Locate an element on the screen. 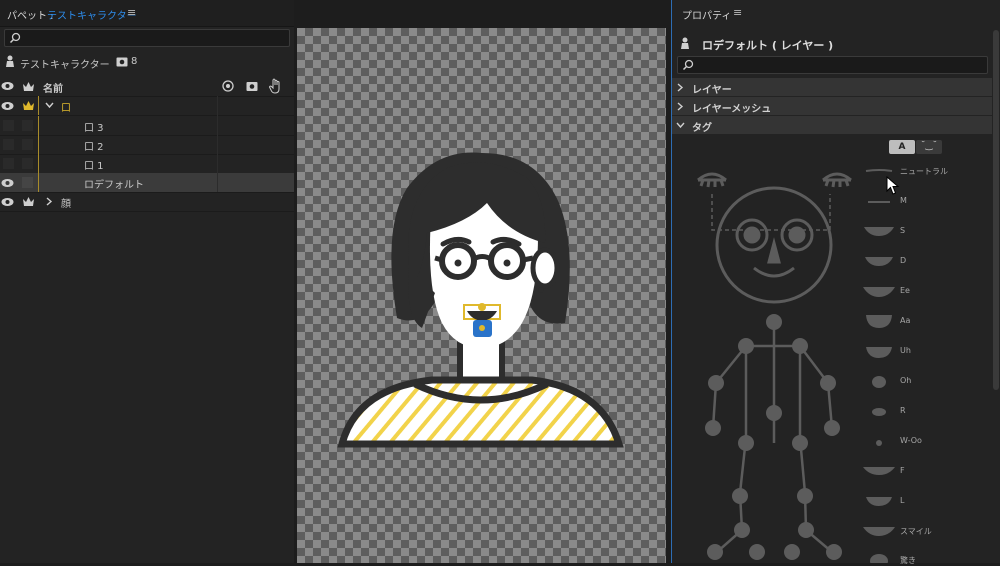  section-label: タグ is located at coordinates (702, 128).